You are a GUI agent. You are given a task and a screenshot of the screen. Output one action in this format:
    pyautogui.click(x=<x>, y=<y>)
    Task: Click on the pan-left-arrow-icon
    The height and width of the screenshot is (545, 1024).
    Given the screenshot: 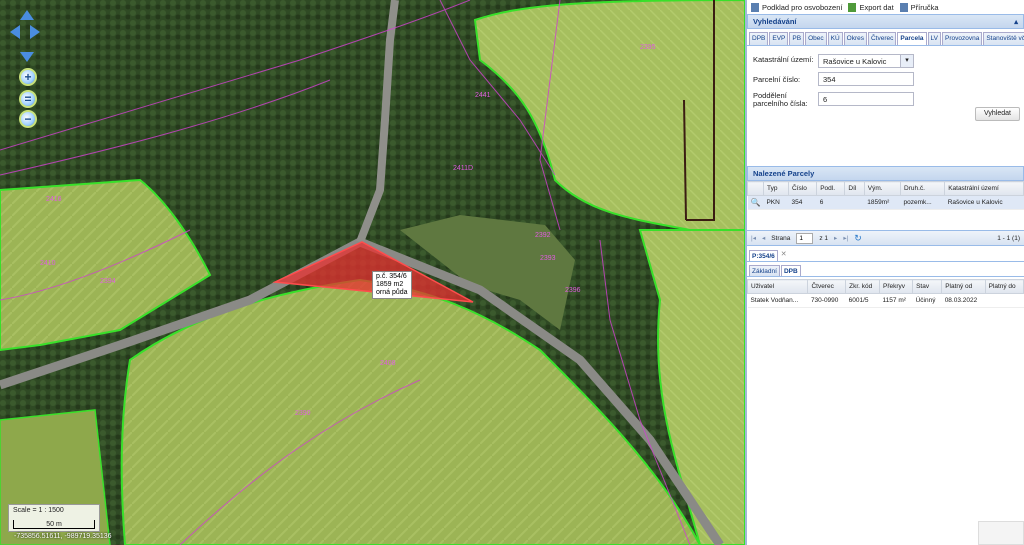 What is the action you would take?
    pyautogui.click(x=15, y=32)
    